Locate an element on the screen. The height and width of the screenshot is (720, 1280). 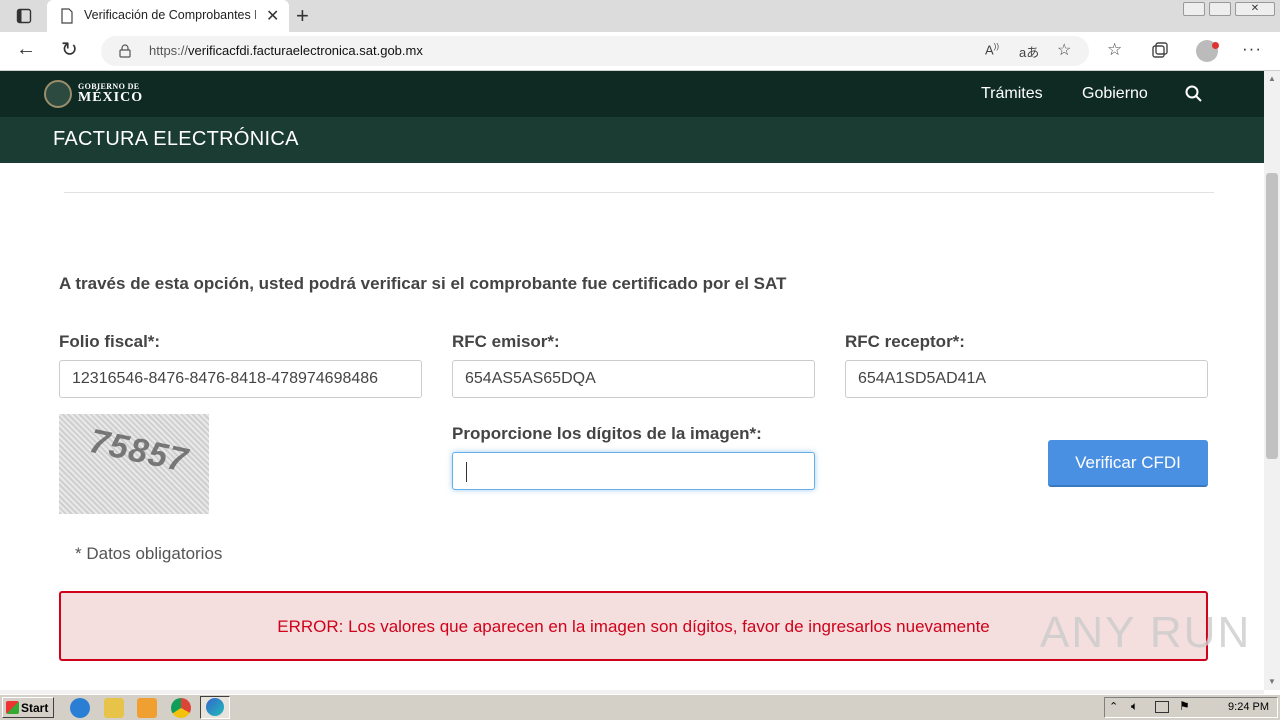
digits-label: Proporcione los dígitos de la imagen*: is located at coordinates (607, 433).